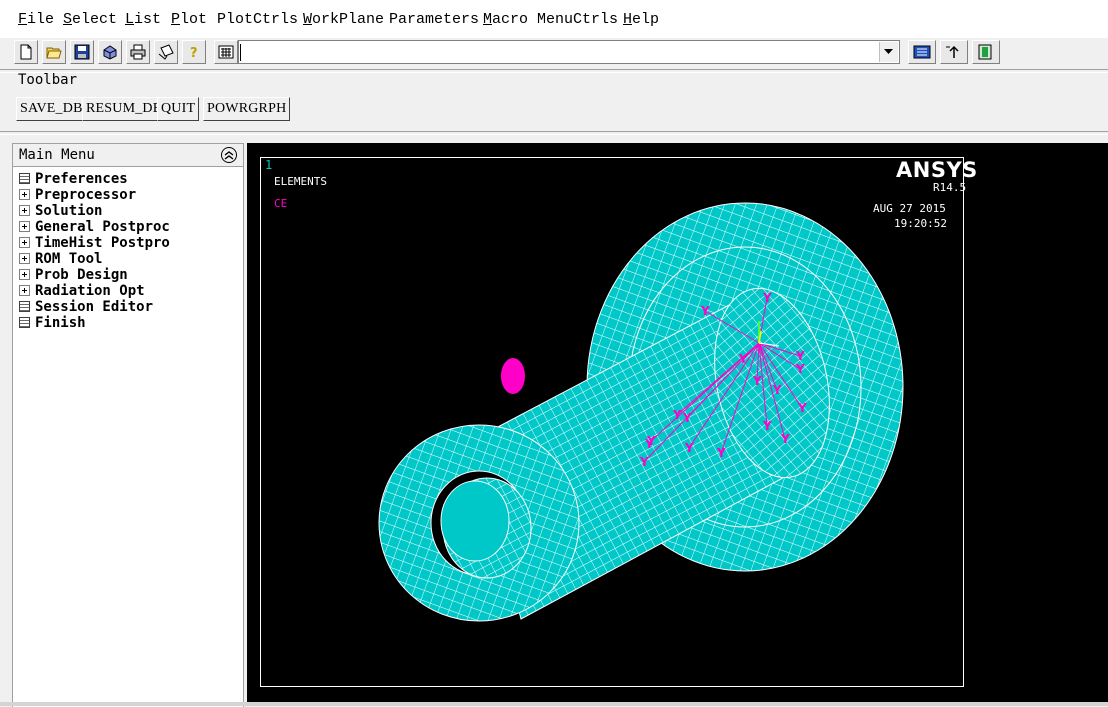 The height and width of the screenshot is (707, 1108). Describe the element at coordinates (269, 165) in the screenshot. I see `window-number: 1` at that location.